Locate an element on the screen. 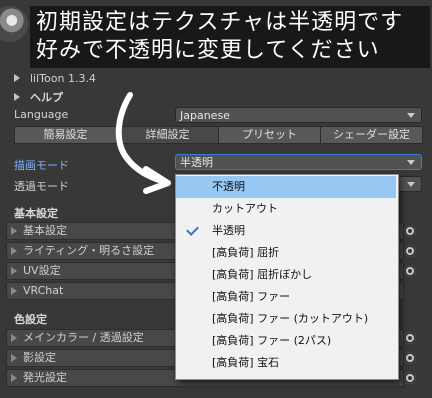  menu-item-label: [高負荷] ファー (カットアウト) is located at coordinates (290, 318).